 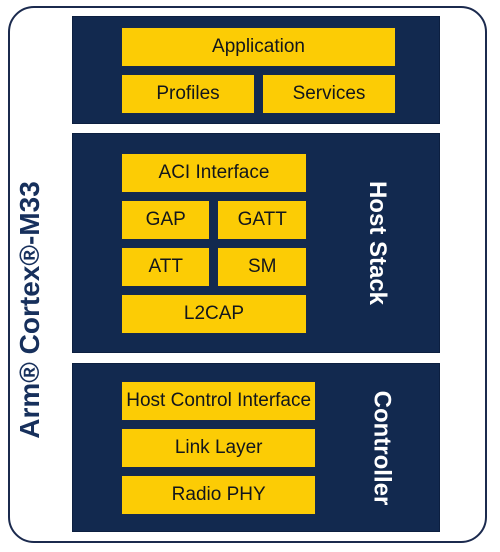 I want to click on layer-box-l2cap: L2CAP, so click(x=214, y=313).